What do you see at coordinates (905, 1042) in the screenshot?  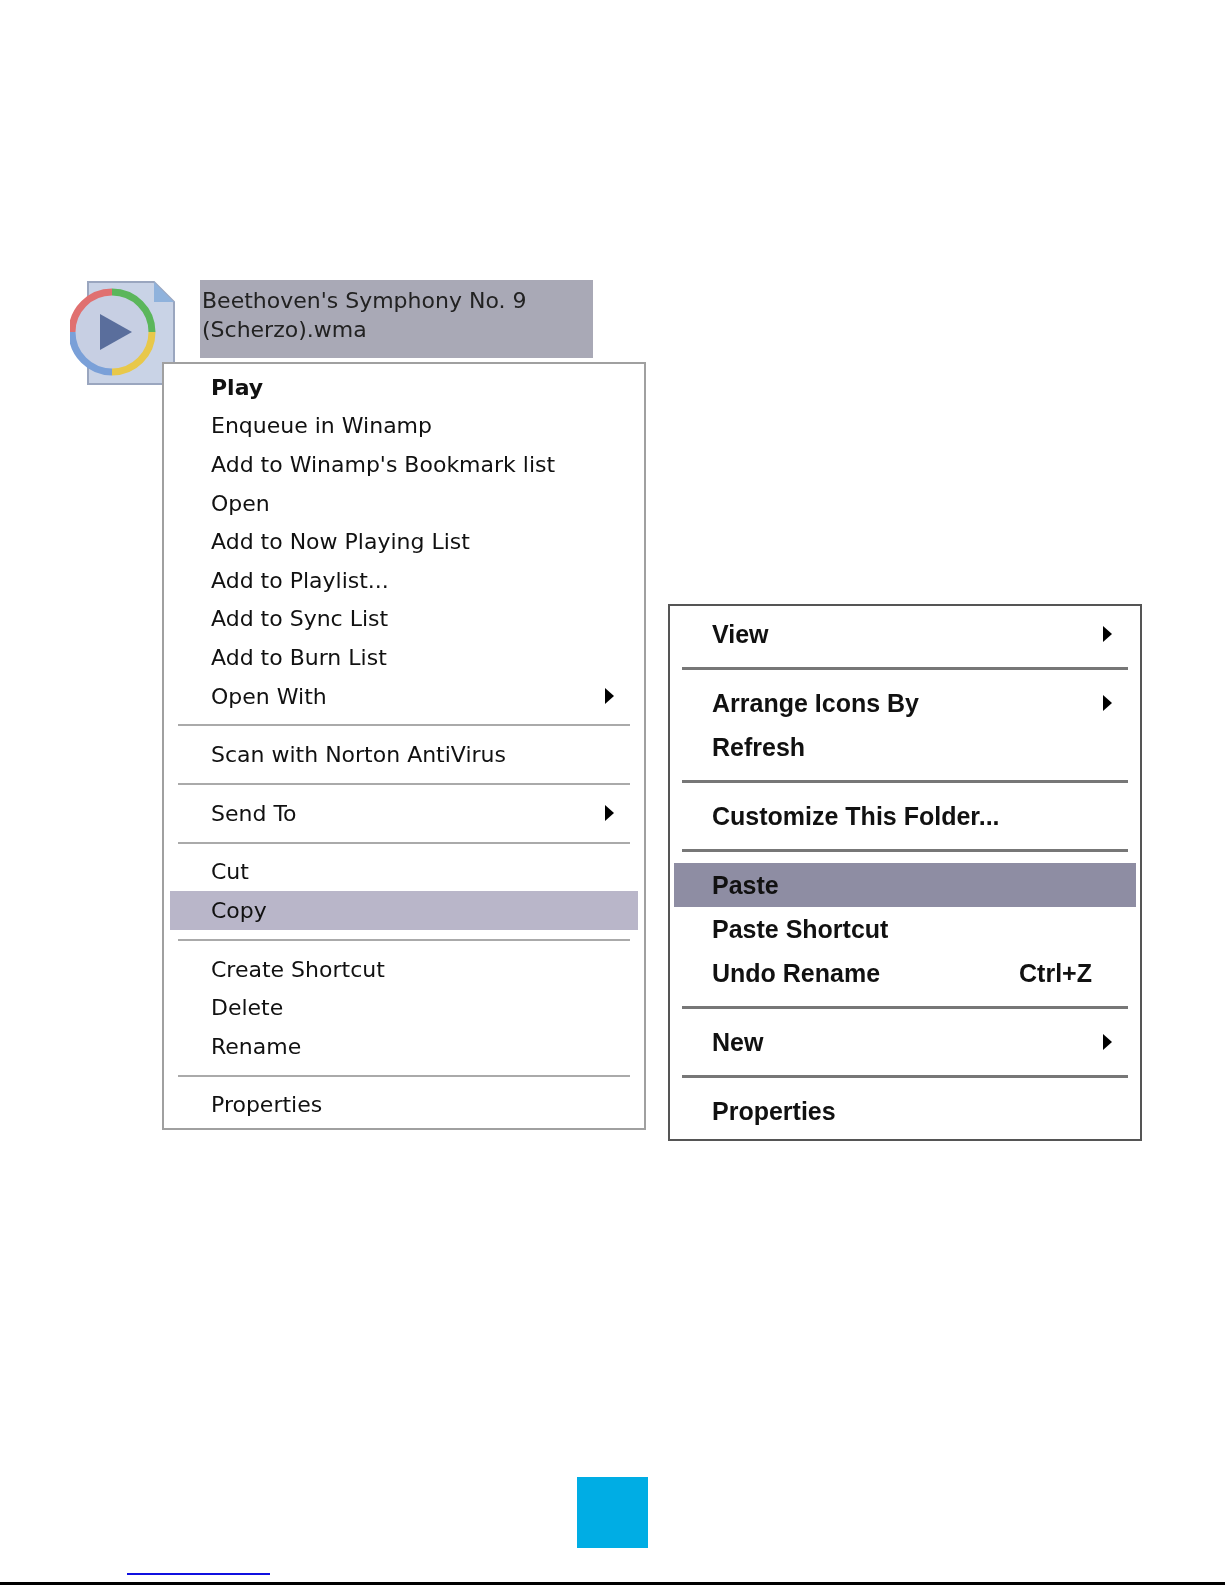 I see `menu-item: New` at bounding box center [905, 1042].